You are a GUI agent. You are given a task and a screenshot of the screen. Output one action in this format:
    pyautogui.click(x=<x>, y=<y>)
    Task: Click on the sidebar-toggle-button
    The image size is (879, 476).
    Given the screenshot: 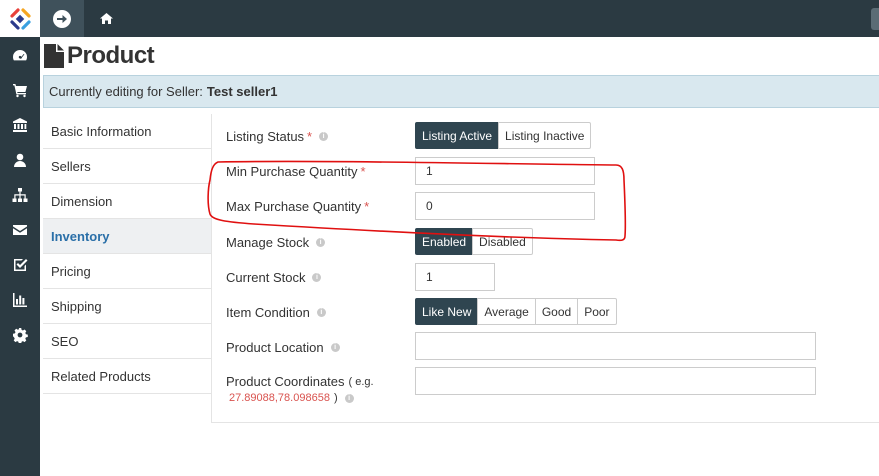 What is the action you would take?
    pyautogui.click(x=62, y=18)
    